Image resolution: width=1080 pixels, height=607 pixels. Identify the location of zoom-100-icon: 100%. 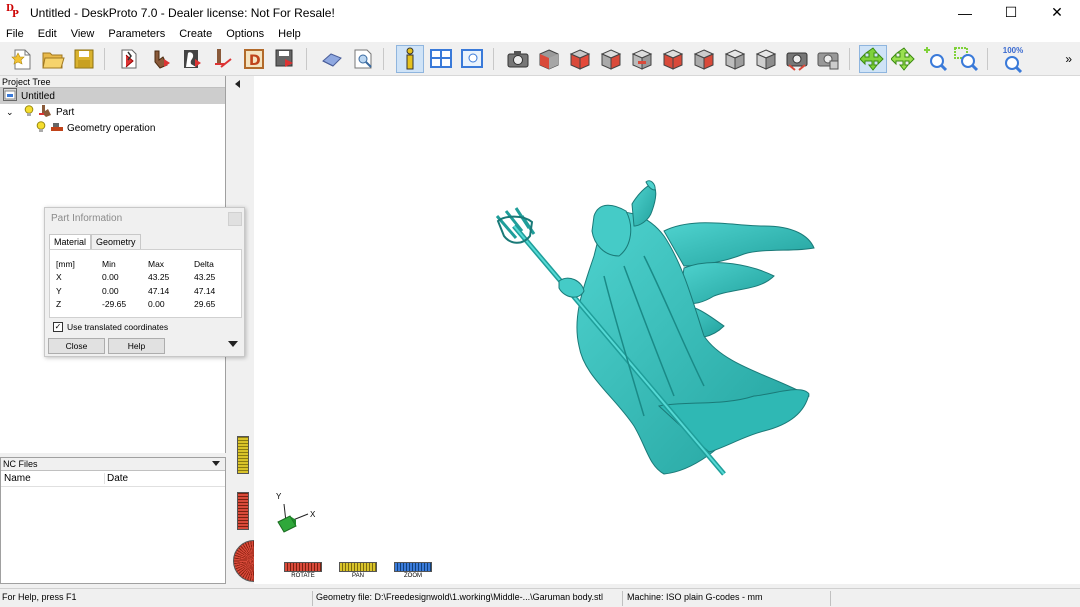
(1013, 59).